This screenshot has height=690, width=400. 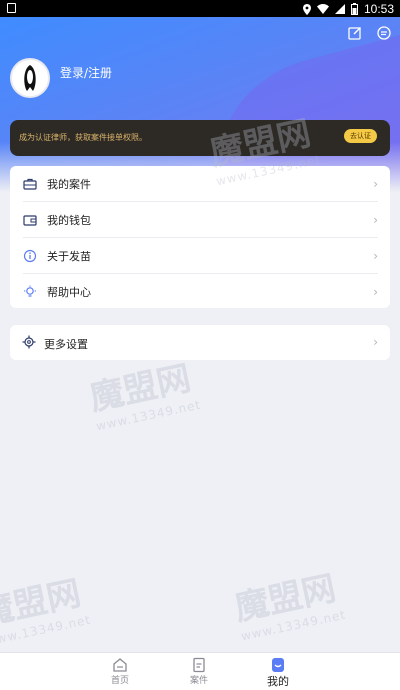 I want to click on menu-item-label: 帮助中心, so click(x=69, y=292).